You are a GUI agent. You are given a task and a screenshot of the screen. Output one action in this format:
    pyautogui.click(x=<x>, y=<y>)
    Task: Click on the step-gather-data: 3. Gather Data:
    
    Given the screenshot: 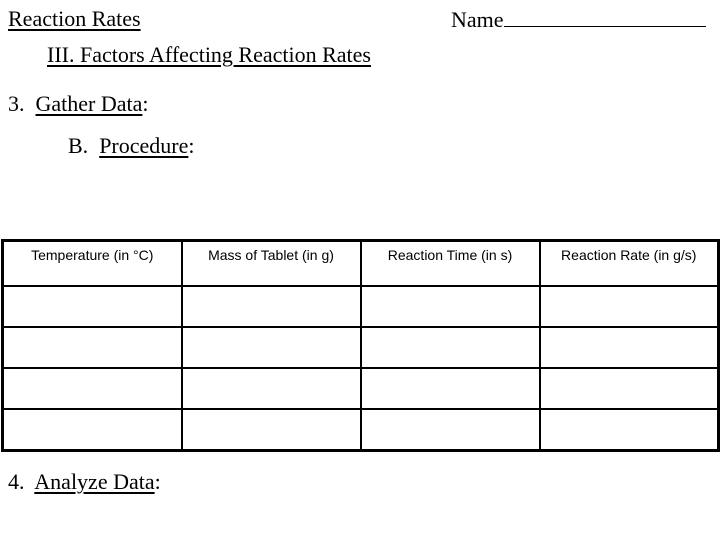 What is the action you would take?
    pyautogui.click(x=78, y=104)
    